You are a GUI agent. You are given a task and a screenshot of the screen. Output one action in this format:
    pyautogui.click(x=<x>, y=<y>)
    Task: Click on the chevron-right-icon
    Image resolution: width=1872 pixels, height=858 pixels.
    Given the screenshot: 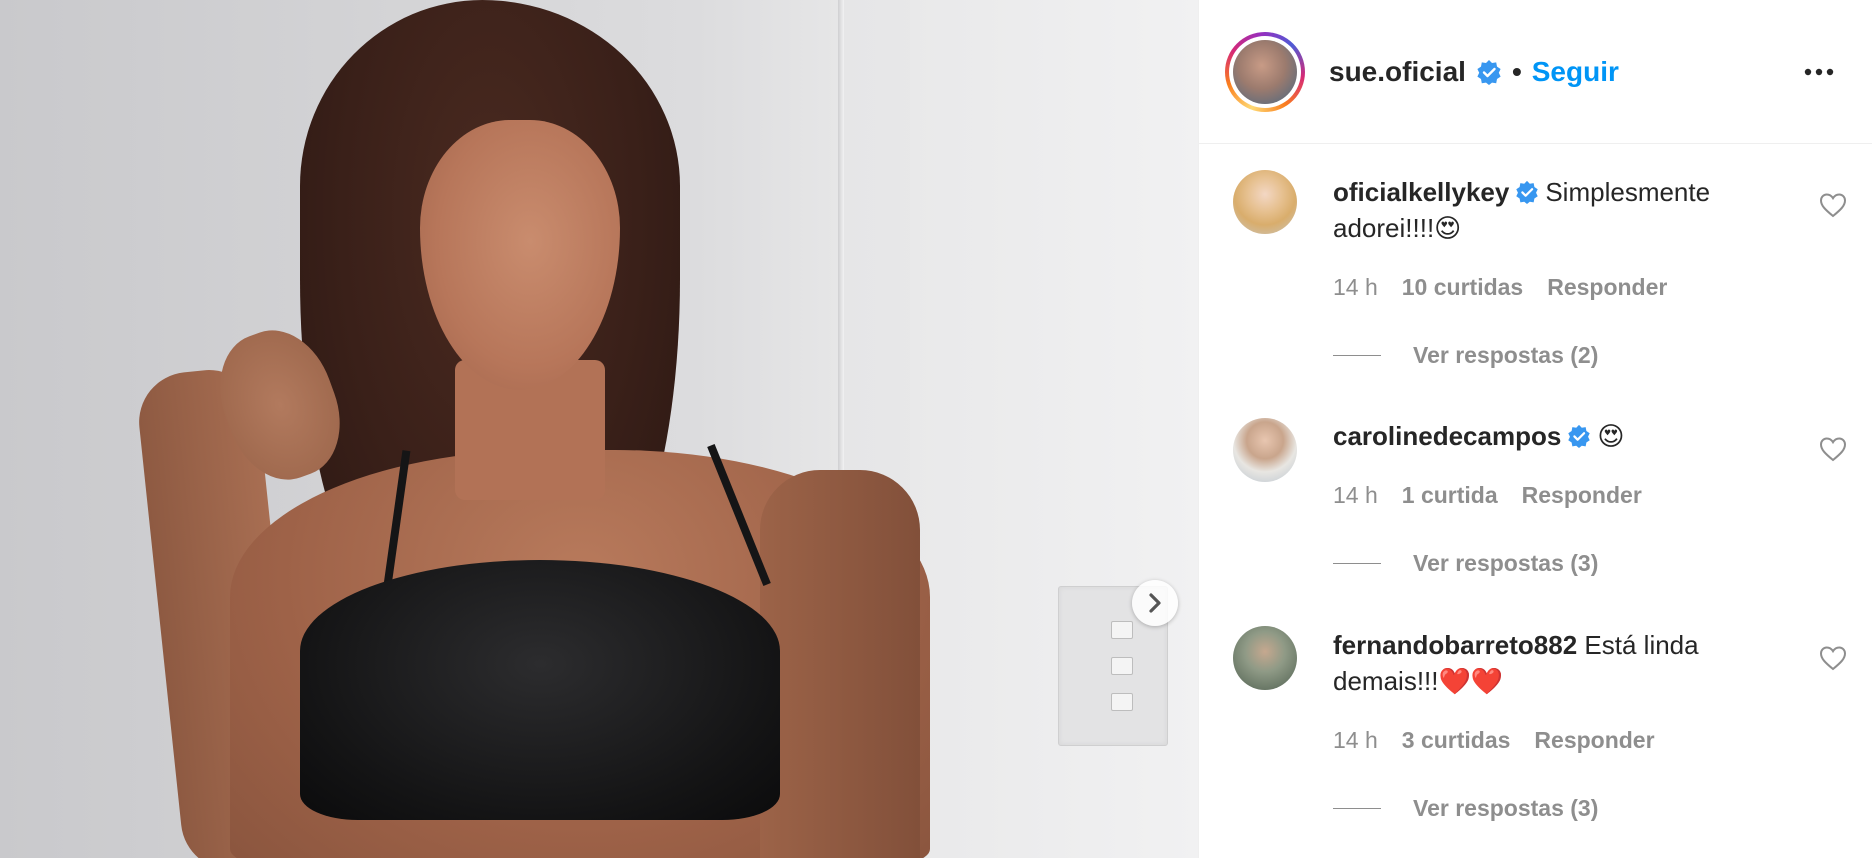 What is the action you would take?
    pyautogui.click(x=1155, y=603)
    